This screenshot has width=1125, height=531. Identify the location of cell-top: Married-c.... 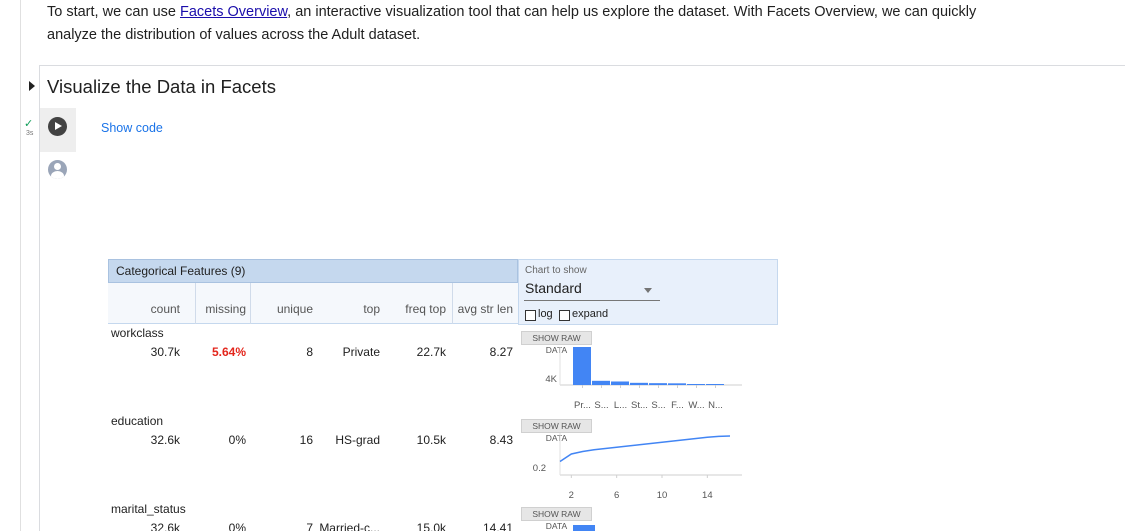
(349, 526).